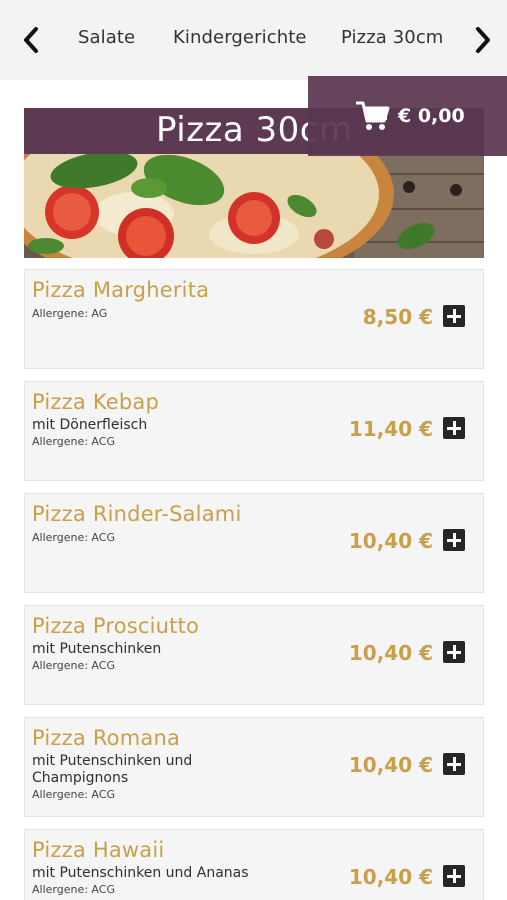 The width and height of the screenshot is (507, 900). What do you see at coordinates (70, 313) in the screenshot?
I see `product-allergens: Allergene: AG` at bounding box center [70, 313].